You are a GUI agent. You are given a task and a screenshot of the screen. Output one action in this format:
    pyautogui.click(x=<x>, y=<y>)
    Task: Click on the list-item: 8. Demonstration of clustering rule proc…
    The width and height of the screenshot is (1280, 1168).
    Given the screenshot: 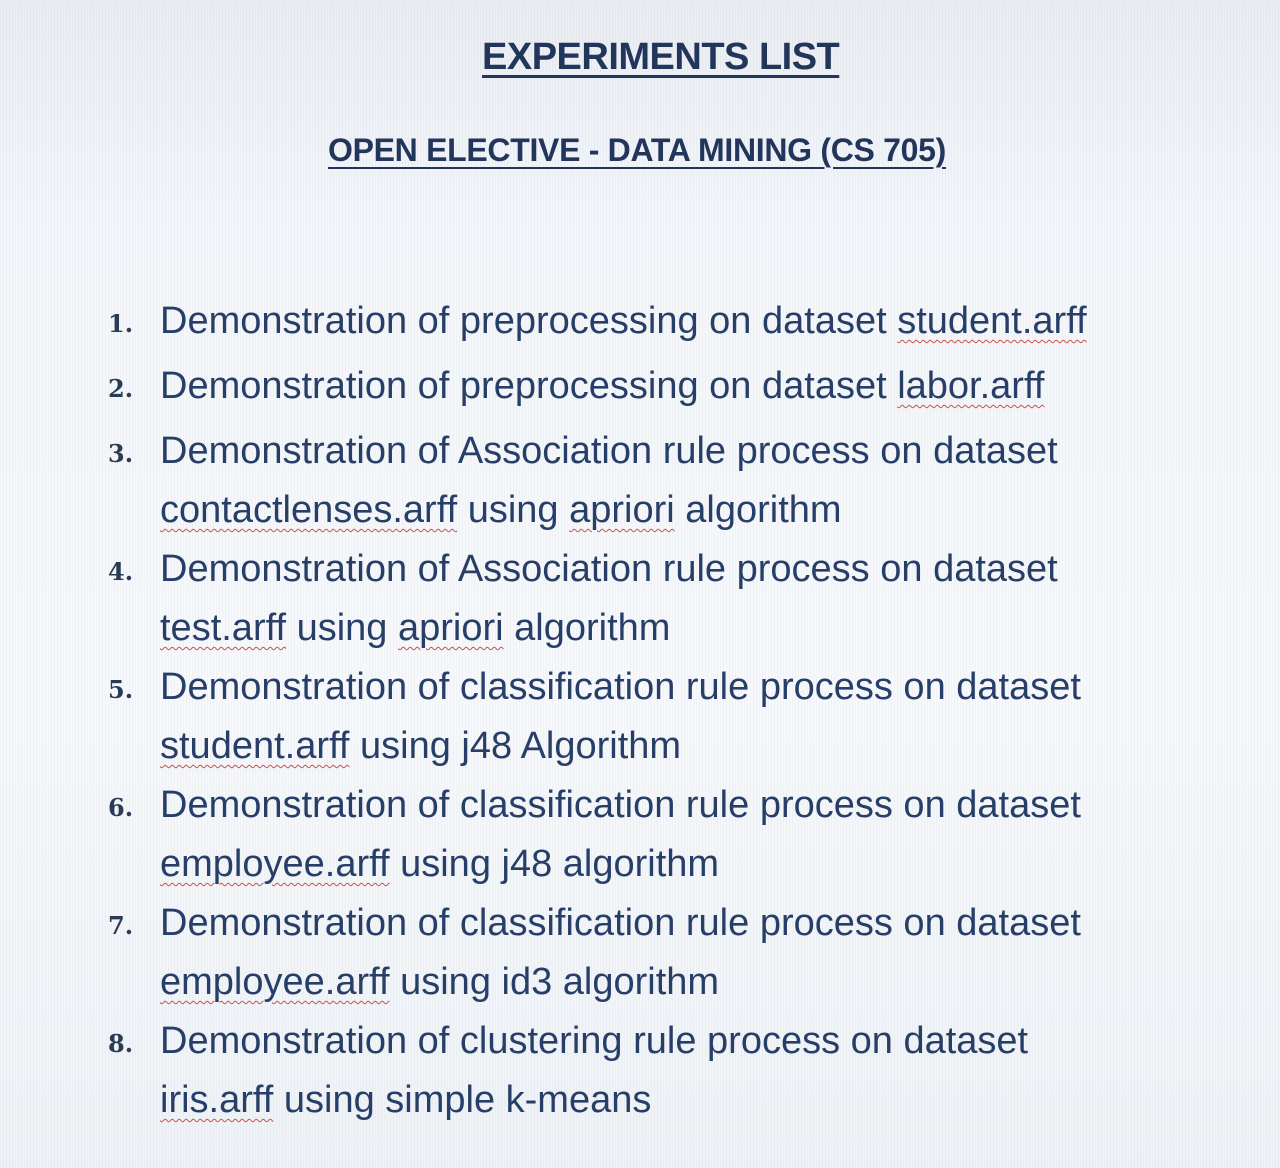 What is the action you would take?
    pyautogui.click(x=668, y=1071)
    